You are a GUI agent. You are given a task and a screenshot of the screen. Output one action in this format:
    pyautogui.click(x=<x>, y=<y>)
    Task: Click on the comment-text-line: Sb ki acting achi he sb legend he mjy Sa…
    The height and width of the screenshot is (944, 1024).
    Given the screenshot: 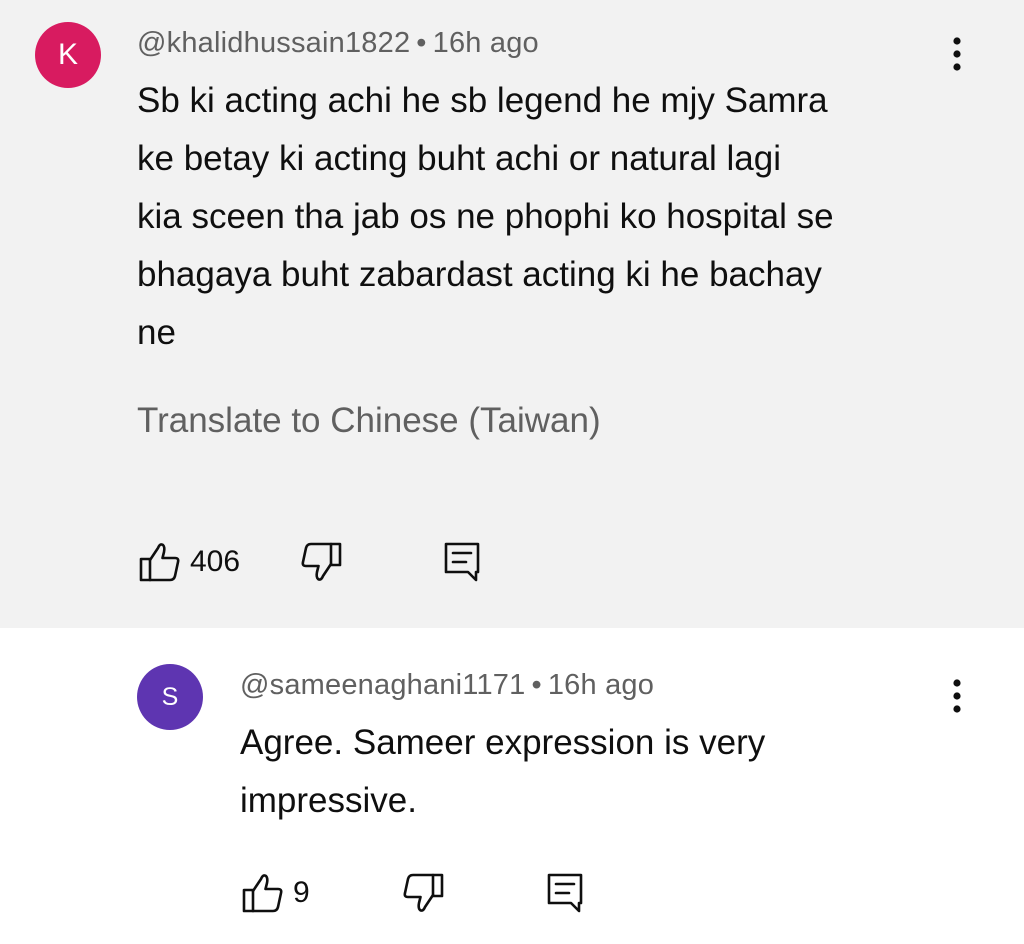 What is the action you would take?
    pyautogui.click(x=482, y=100)
    